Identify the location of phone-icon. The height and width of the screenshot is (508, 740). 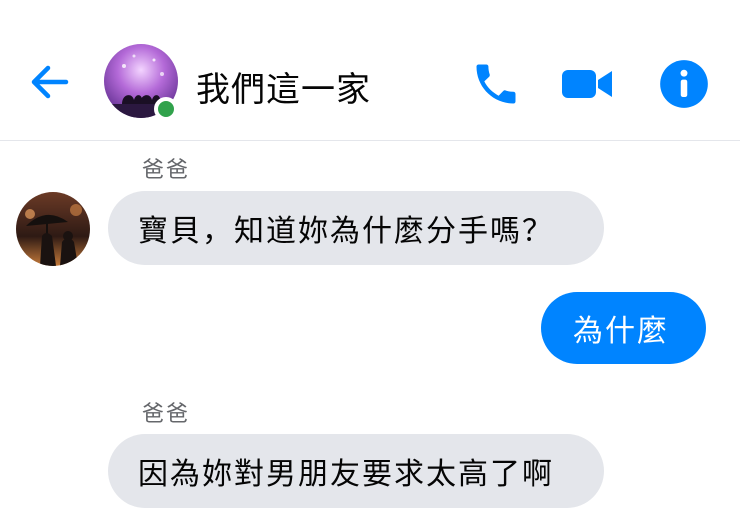
(496, 84).